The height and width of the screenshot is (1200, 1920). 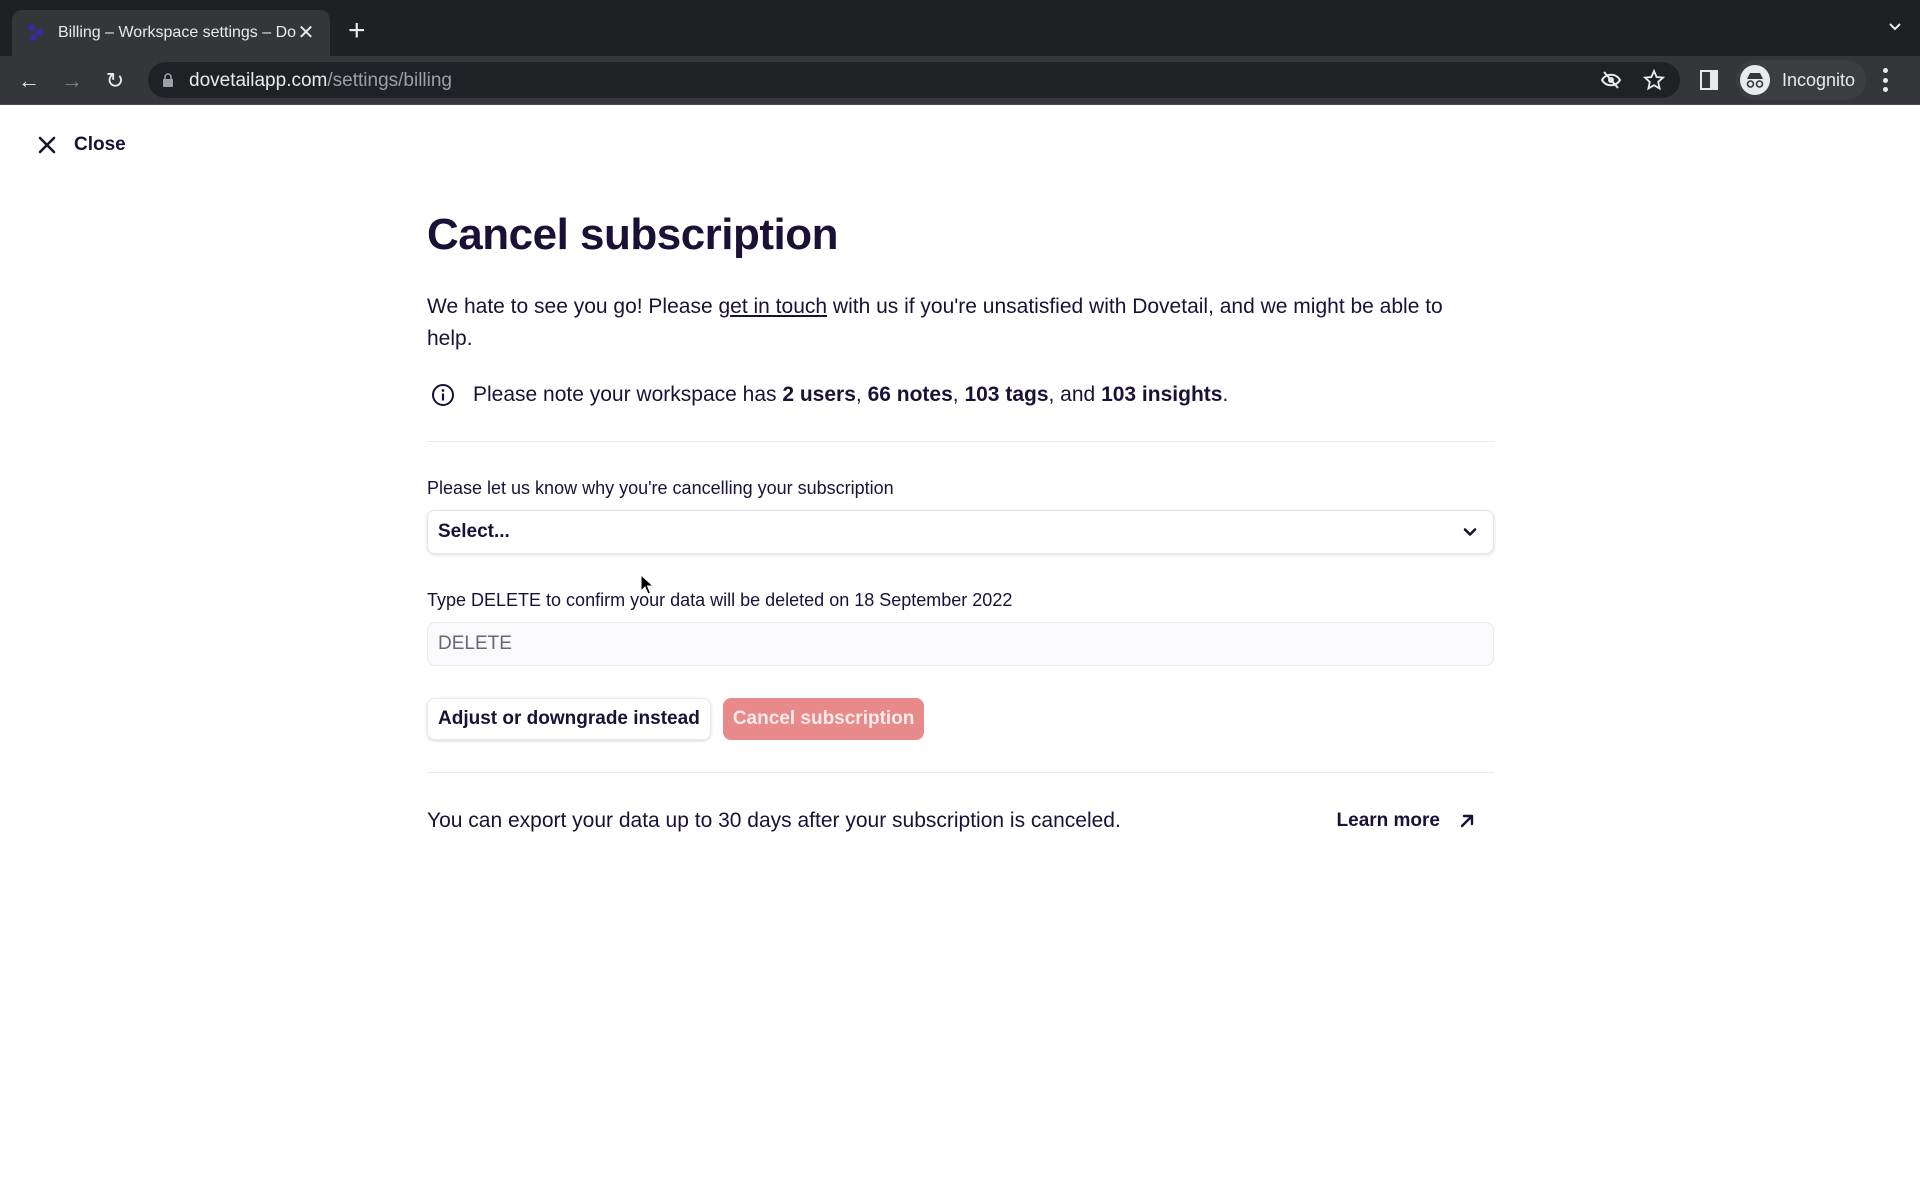 What do you see at coordinates (914, 80) in the screenshot?
I see `address-bar: dovetailapp.com/settings/billing` at bounding box center [914, 80].